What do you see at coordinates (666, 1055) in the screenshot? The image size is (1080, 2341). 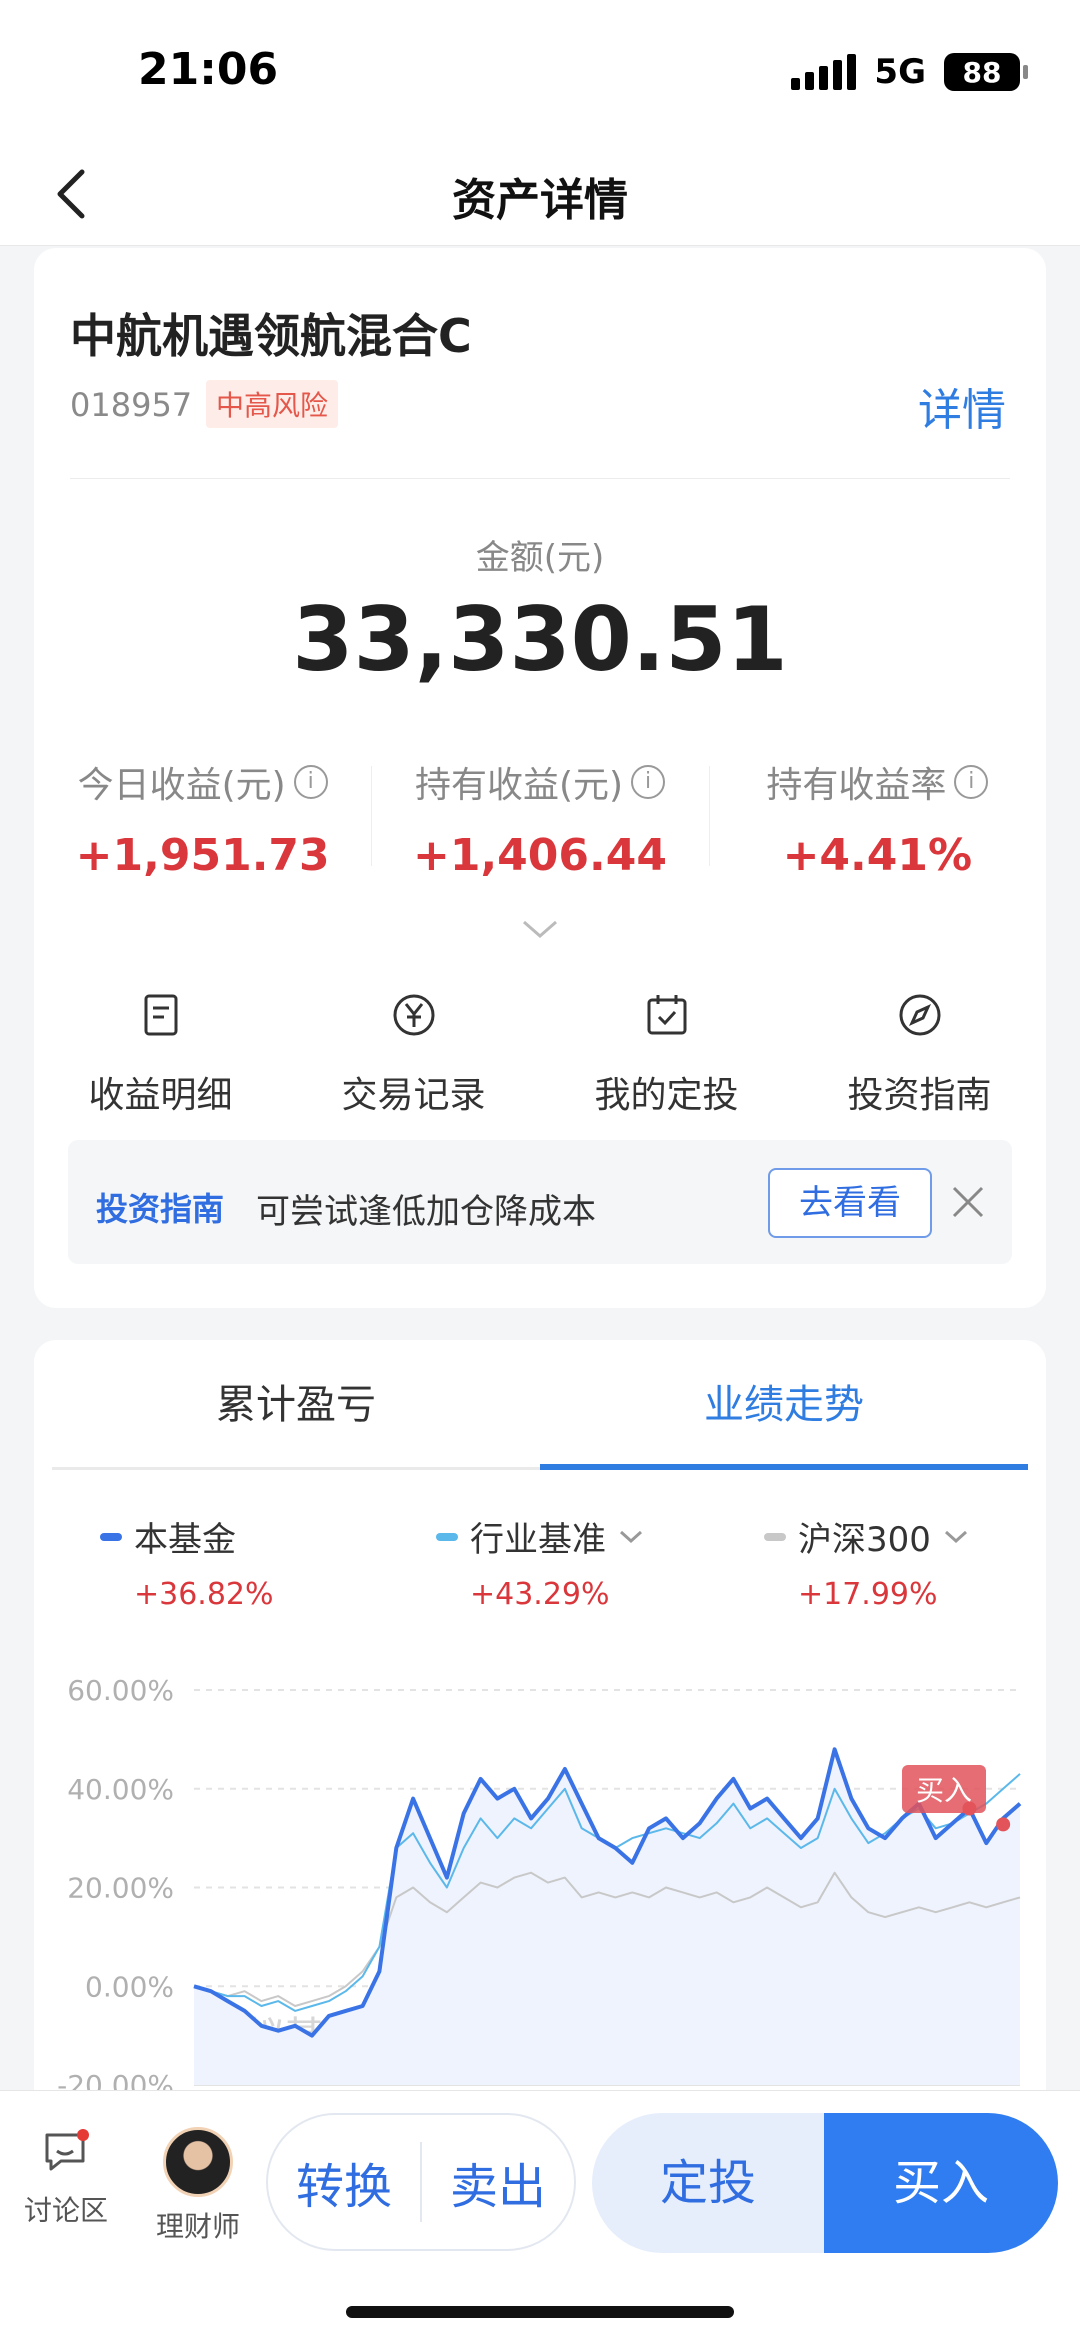 I see `shortcut-my-plan: 我的定投` at bounding box center [666, 1055].